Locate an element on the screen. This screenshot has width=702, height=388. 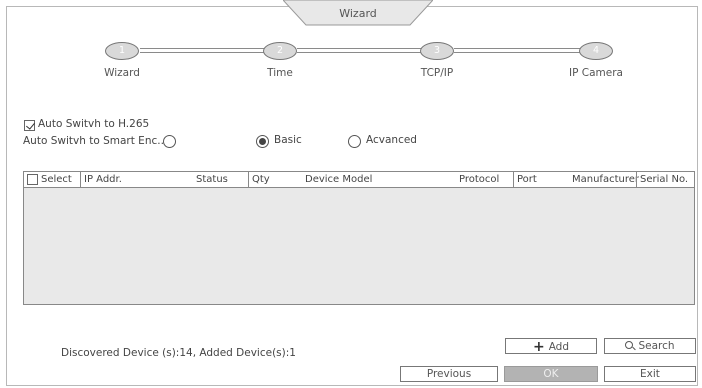
step-node-4: 4 is located at coordinates (596, 51).